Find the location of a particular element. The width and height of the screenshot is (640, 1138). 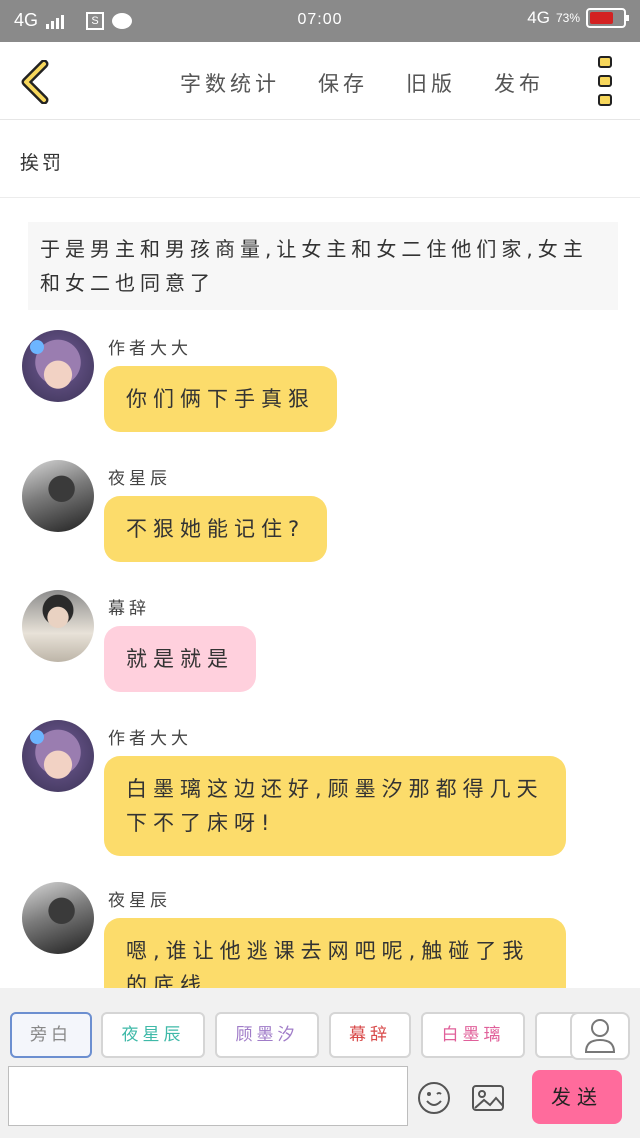

character-chip: 幕辞 is located at coordinates (370, 1035).